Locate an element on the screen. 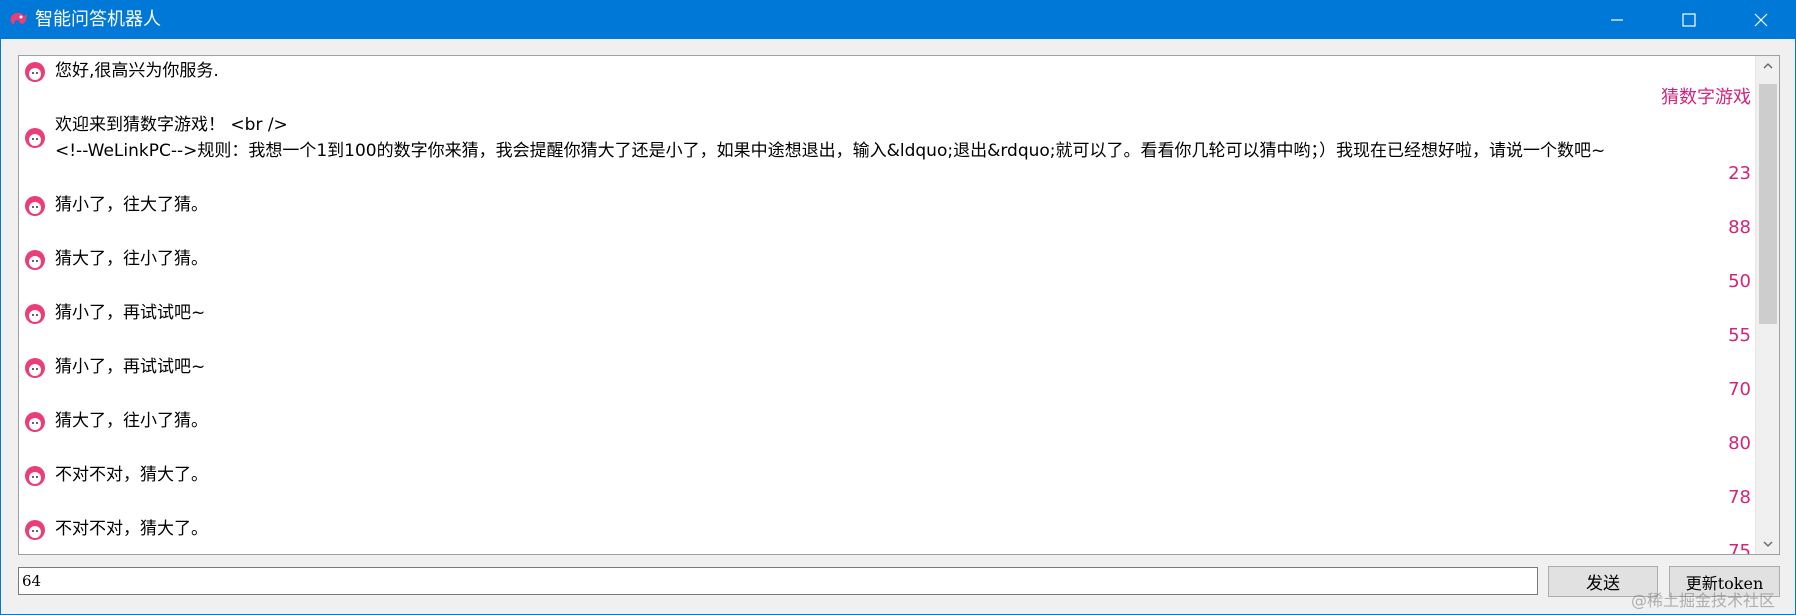 The width and height of the screenshot is (1796, 615). close-icon is located at coordinates (1761, 20).